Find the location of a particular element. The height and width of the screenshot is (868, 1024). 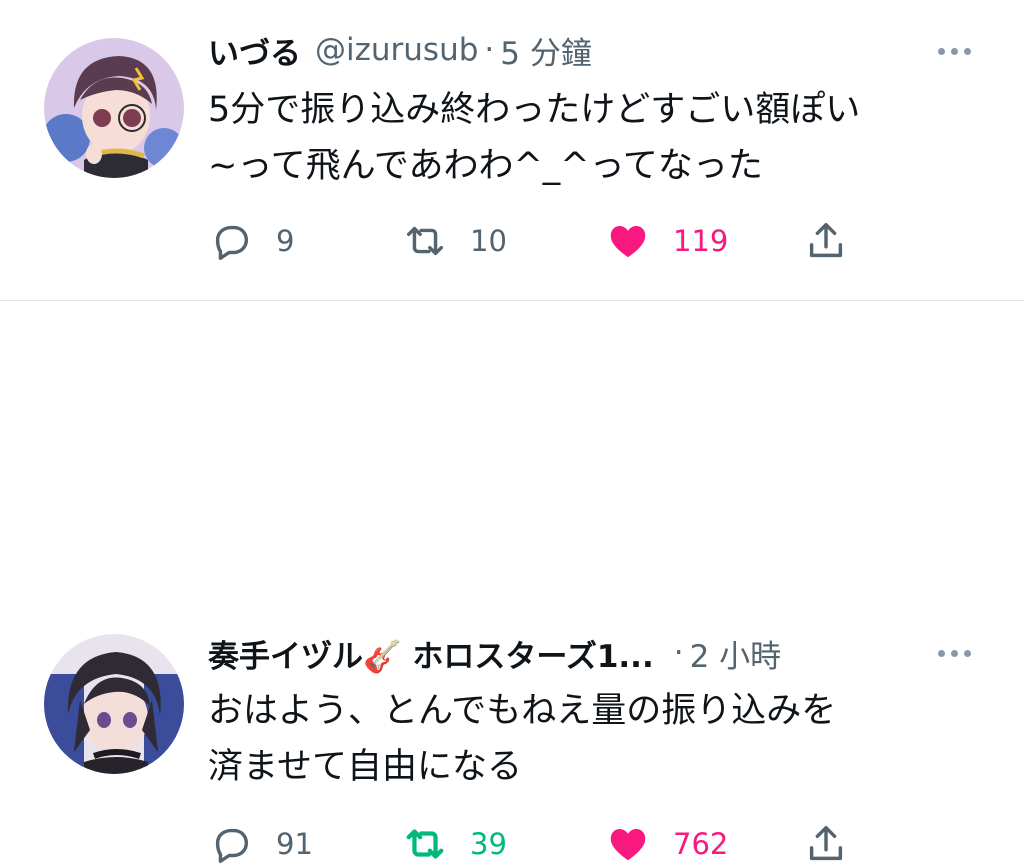

action-bar: 9 10 119 is located at coordinates (598, 241).